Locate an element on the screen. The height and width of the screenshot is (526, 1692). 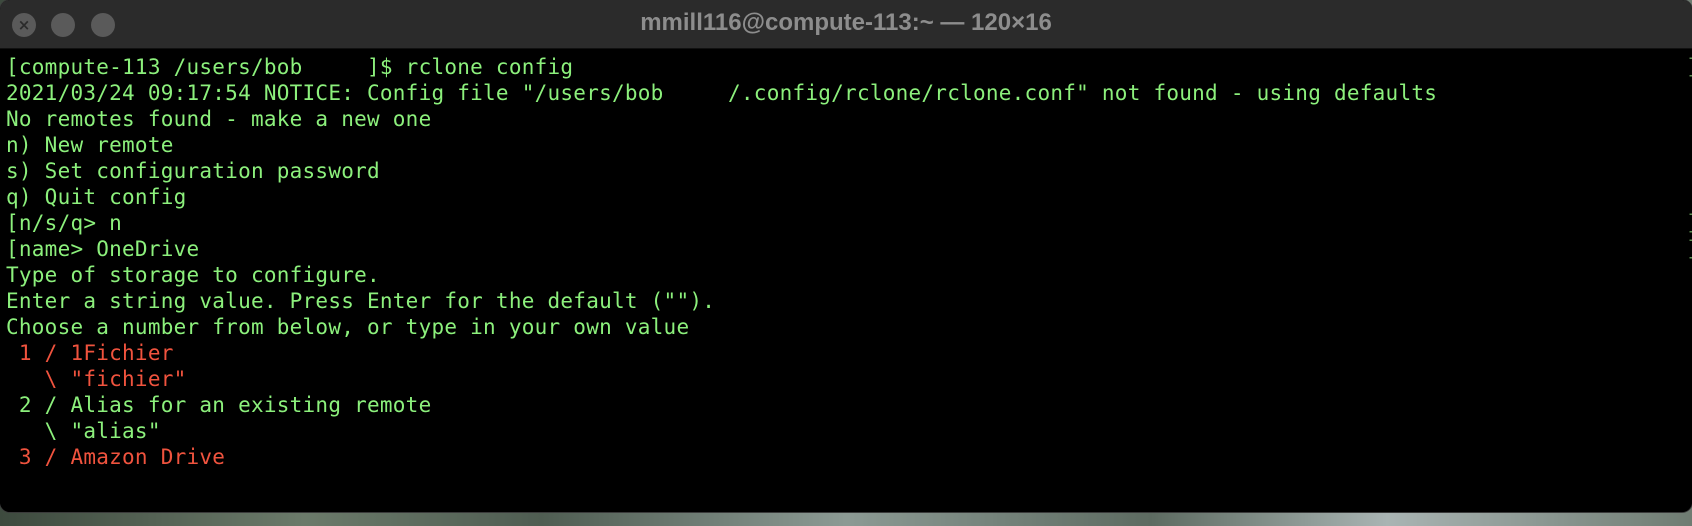
terminal-line: [n/s/q> n is located at coordinates (64, 223).